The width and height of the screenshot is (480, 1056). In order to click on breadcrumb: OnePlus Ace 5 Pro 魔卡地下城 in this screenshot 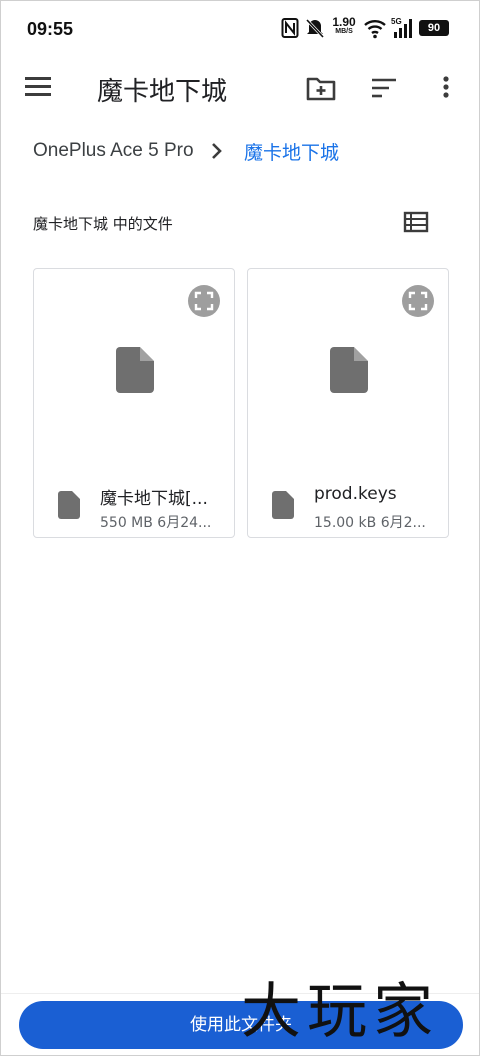, I will do `click(243, 152)`.